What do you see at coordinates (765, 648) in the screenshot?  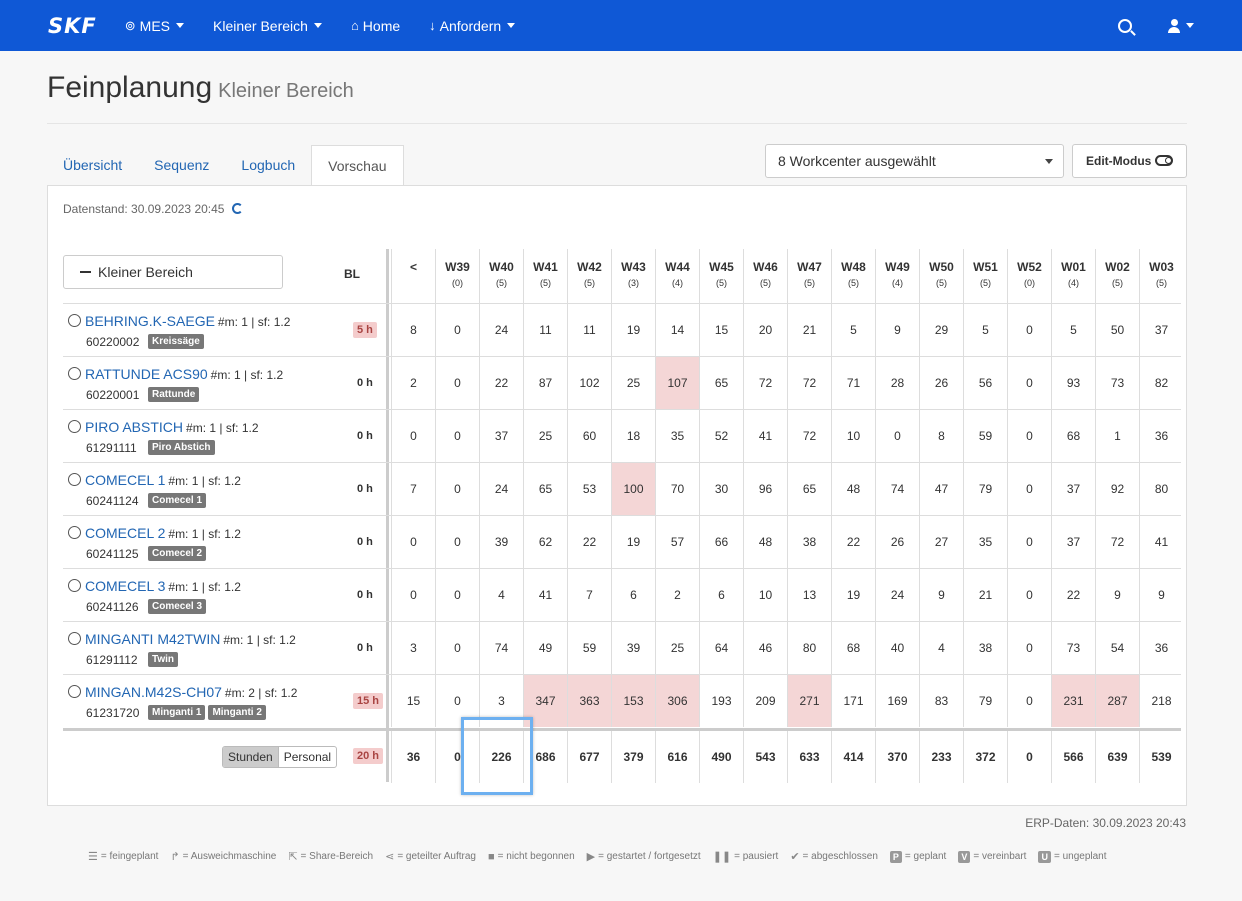 I see `load-cell: 46` at bounding box center [765, 648].